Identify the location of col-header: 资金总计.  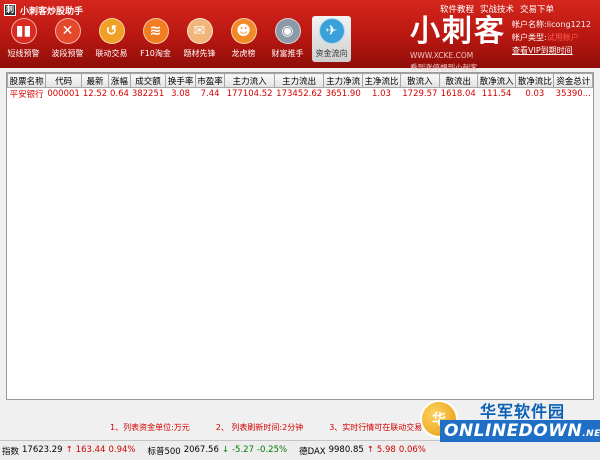
(573, 80).